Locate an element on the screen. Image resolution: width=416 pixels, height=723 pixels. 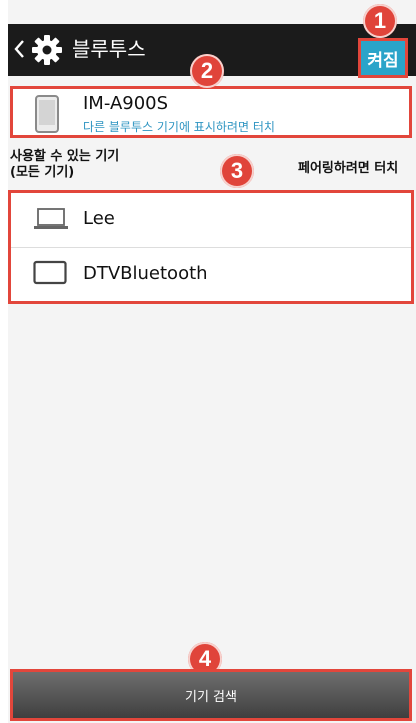
phone-icon is located at coordinates (47, 114).